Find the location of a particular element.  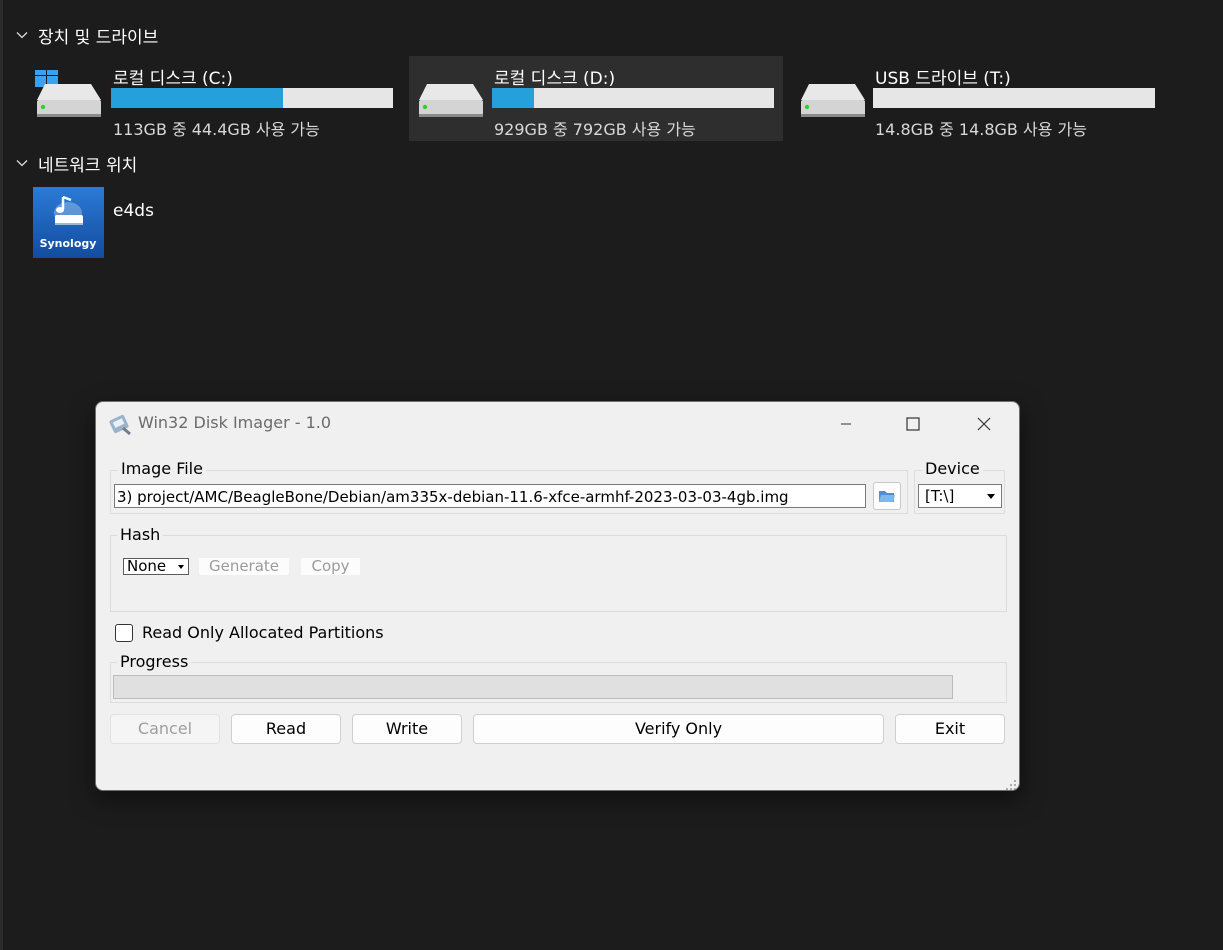

hash-label: Hash is located at coordinates (140, 535).